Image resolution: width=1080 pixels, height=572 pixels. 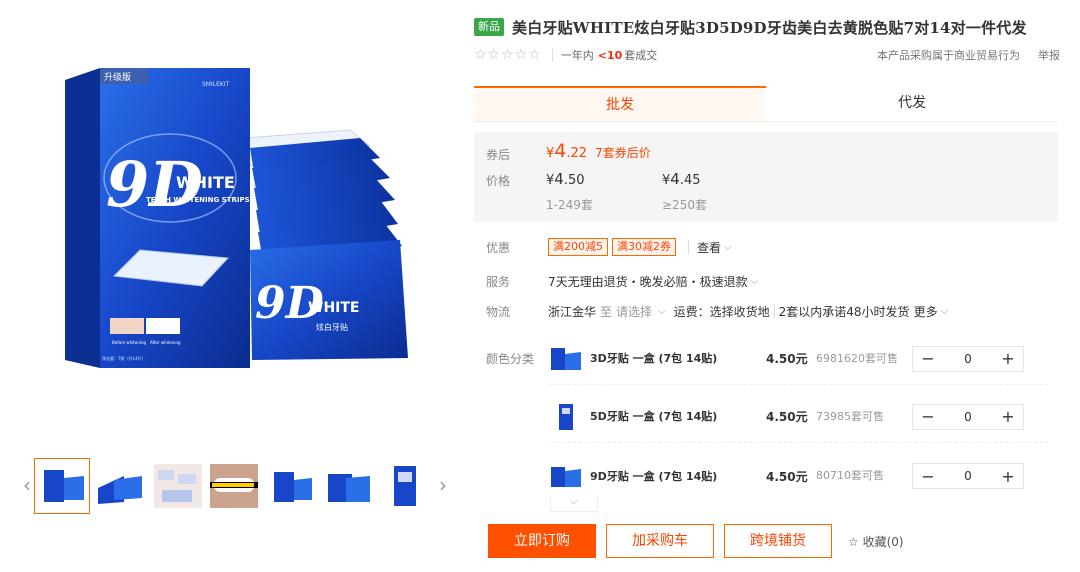 What do you see at coordinates (498, 155) in the screenshot?
I see `coupon-label: 券后` at bounding box center [498, 155].